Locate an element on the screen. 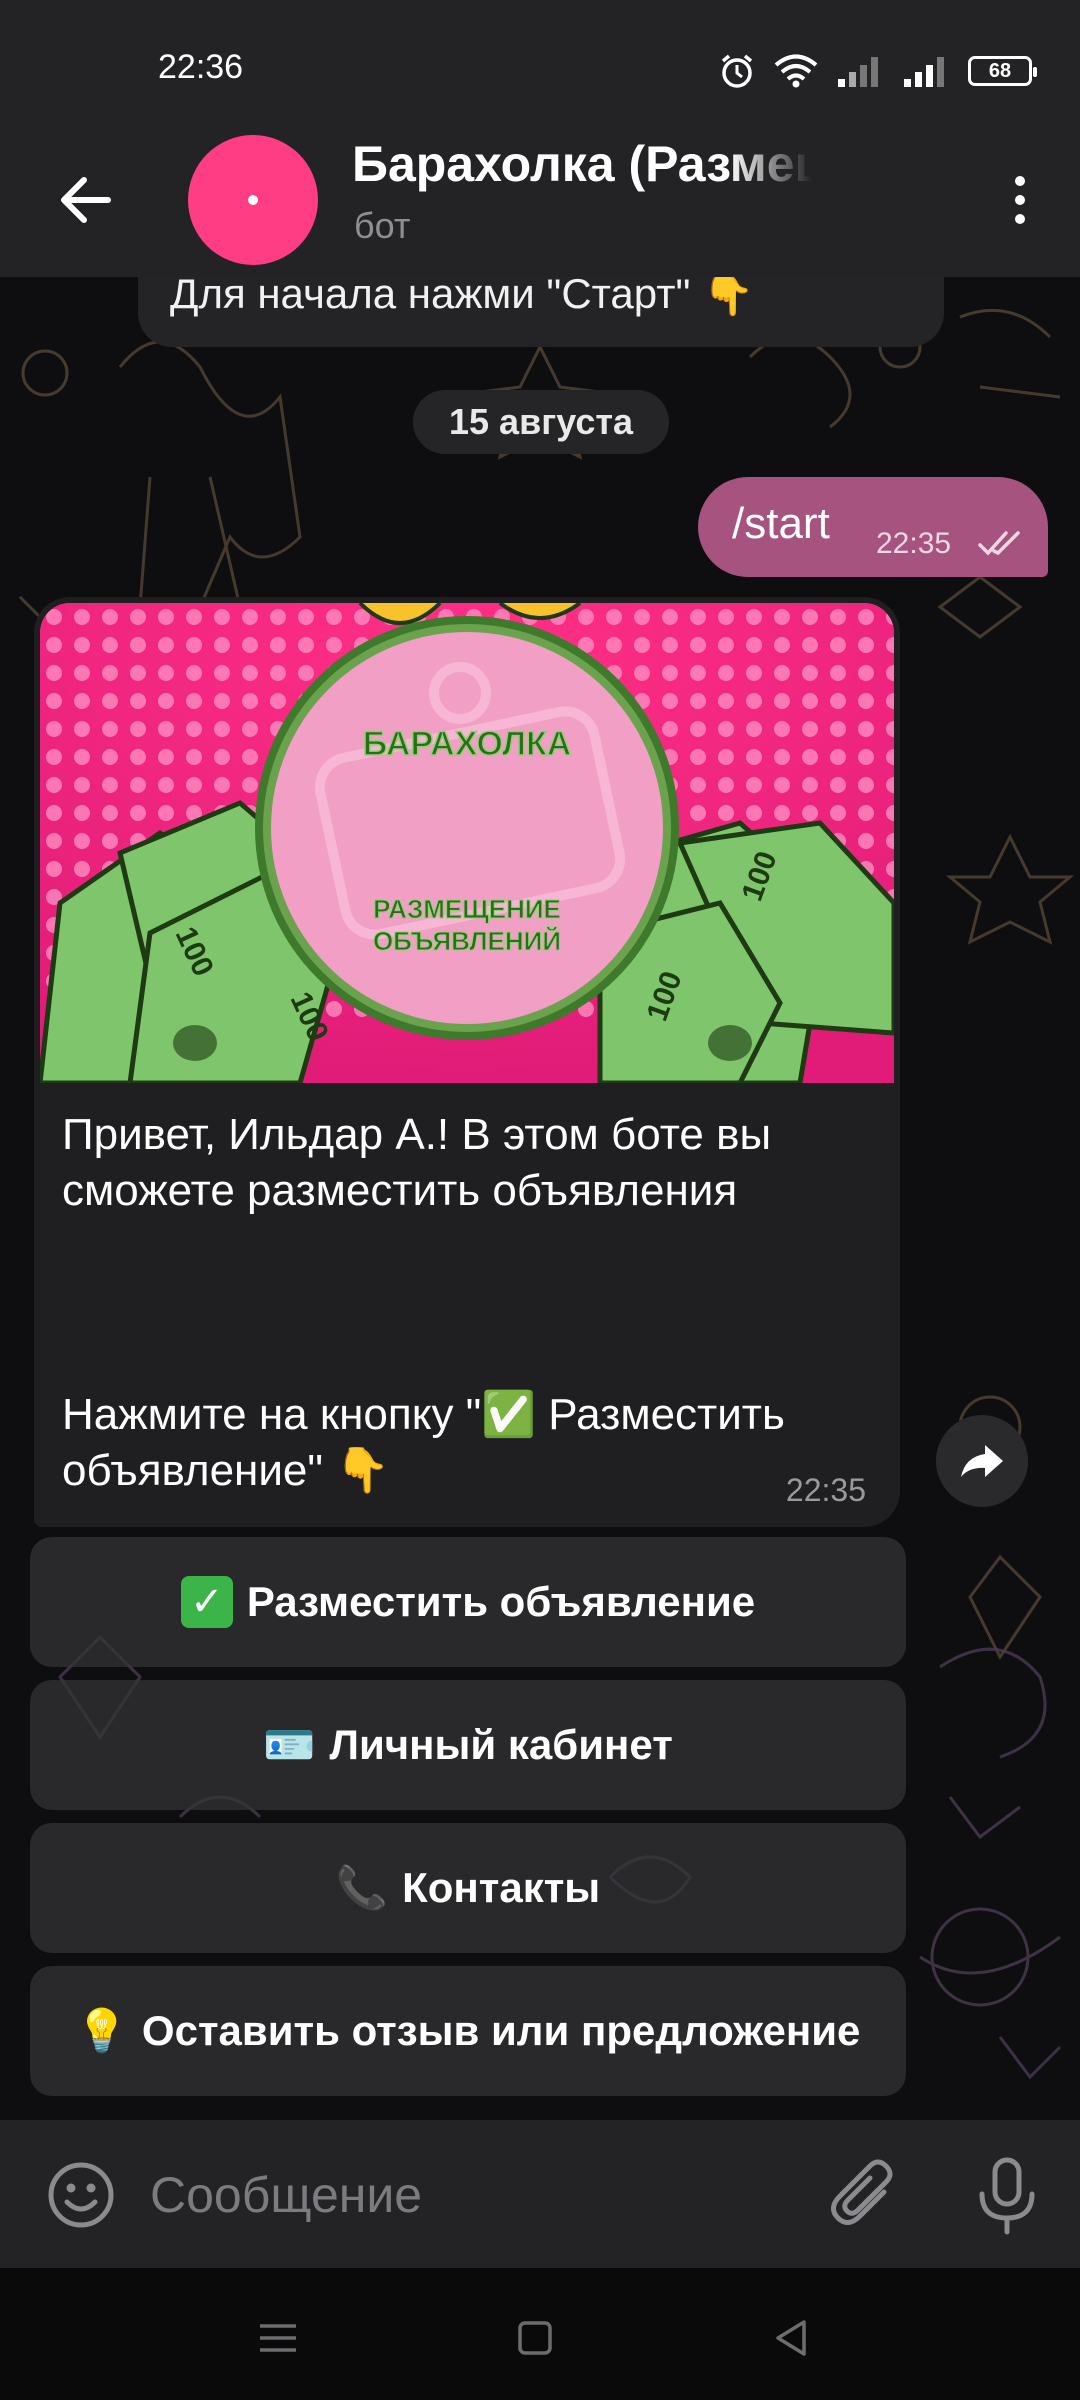  mic-button is located at coordinates (1007, 2196).